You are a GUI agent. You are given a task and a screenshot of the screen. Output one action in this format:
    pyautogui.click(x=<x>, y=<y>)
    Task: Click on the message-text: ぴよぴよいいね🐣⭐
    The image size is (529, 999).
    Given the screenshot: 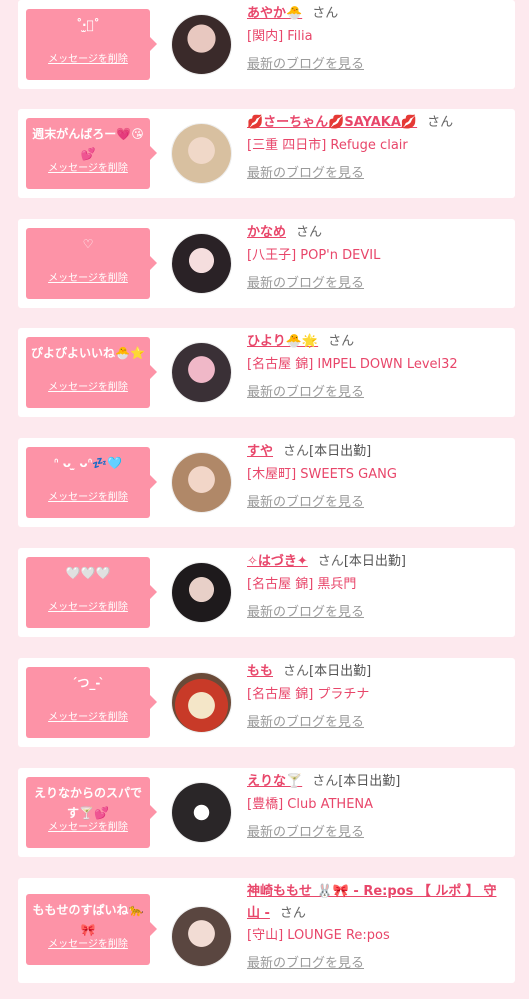 What is the action you would take?
    pyautogui.click(x=88, y=353)
    